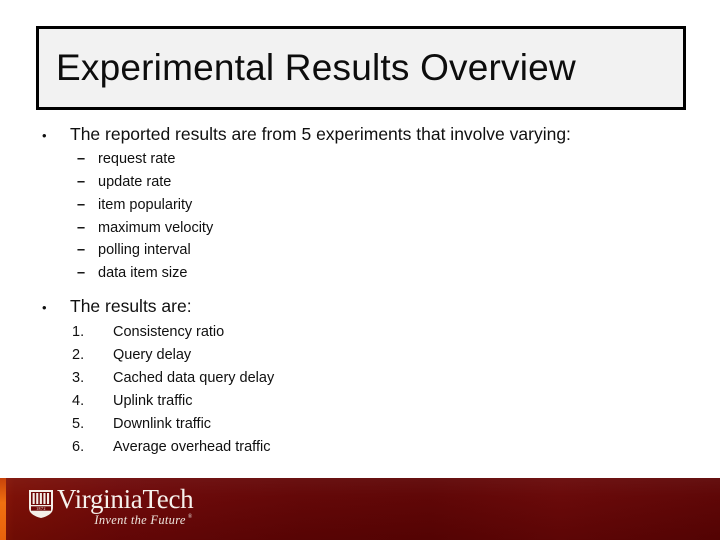  I want to click on svg-text: 1872, so click(41, 509).